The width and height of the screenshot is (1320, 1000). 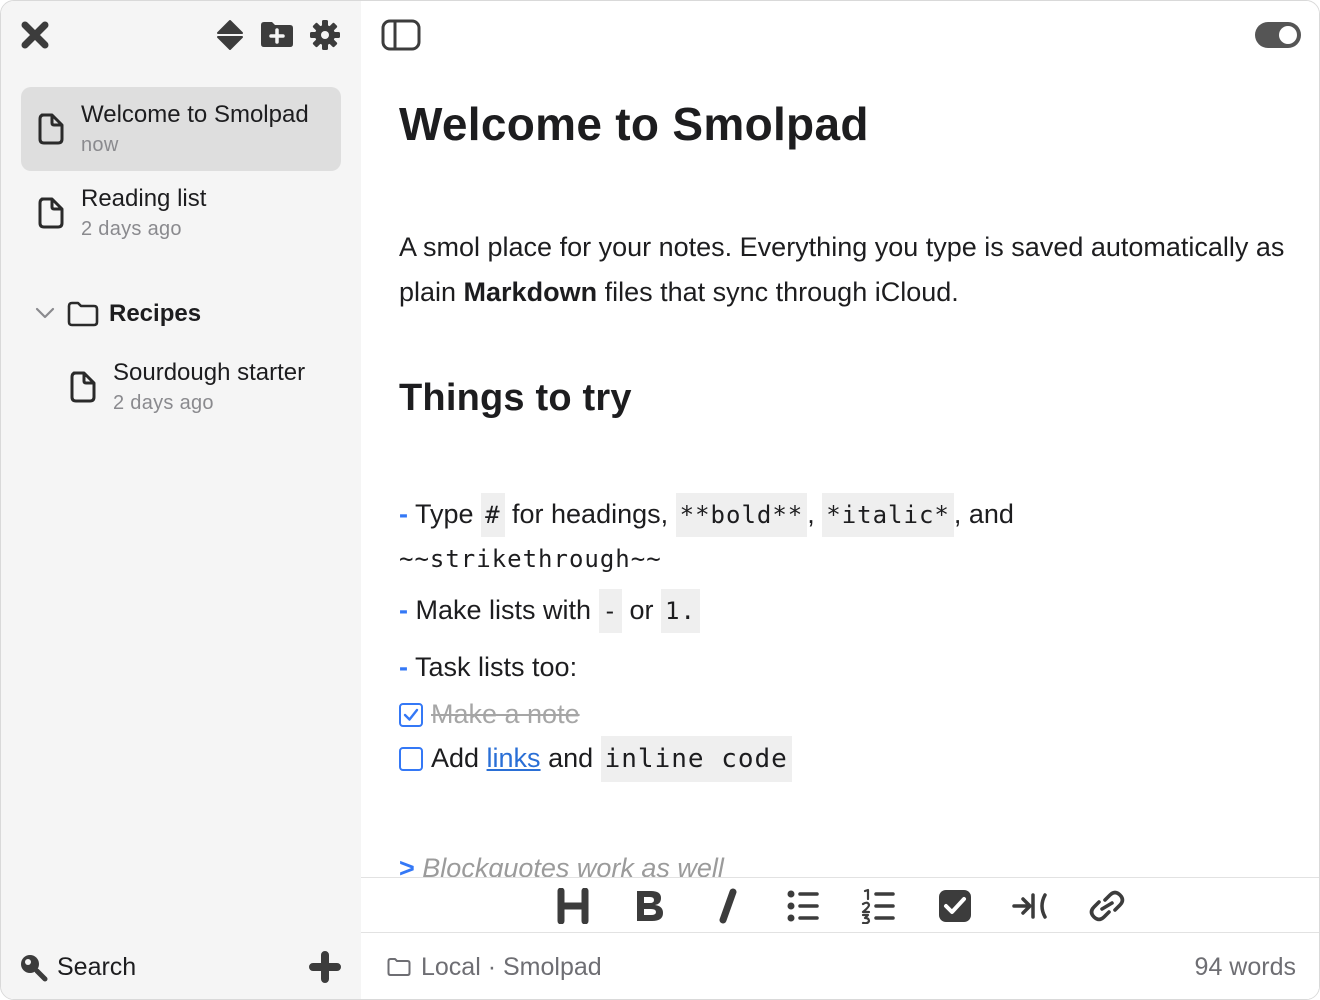 What do you see at coordinates (155, 313) in the screenshot?
I see `folder-label: Recipes` at bounding box center [155, 313].